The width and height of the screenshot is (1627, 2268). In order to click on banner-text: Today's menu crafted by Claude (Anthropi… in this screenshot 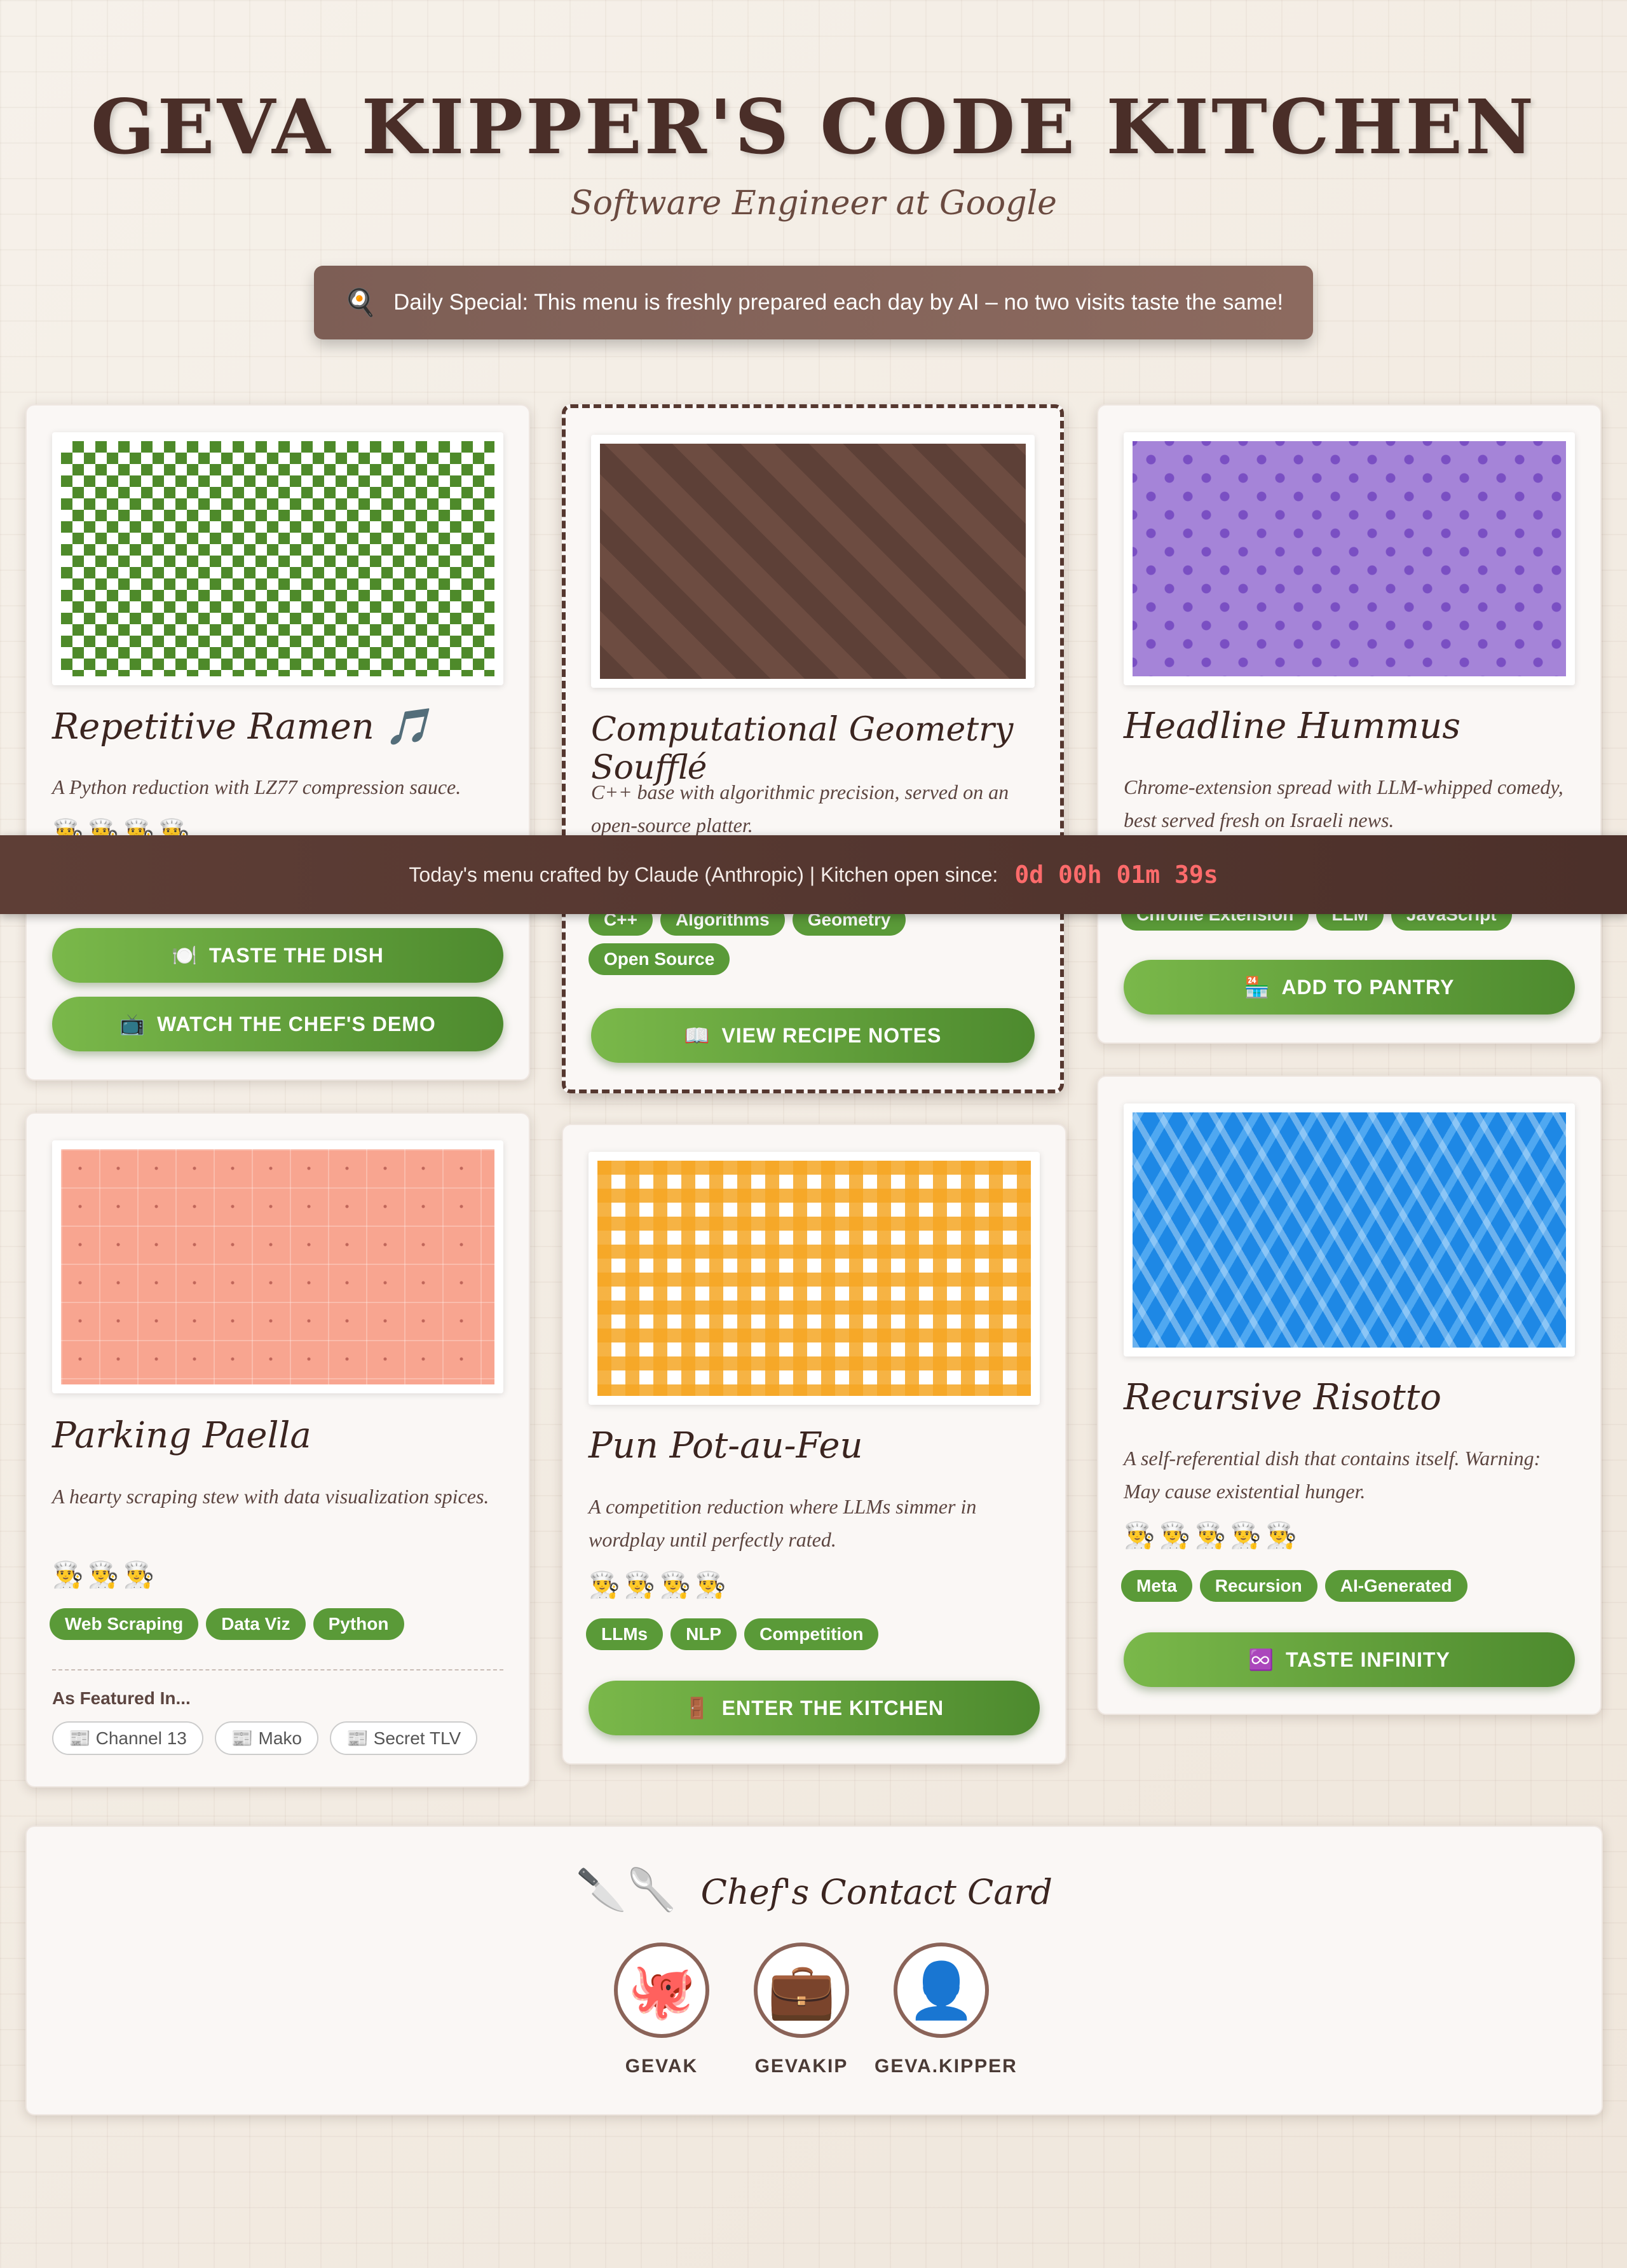, I will do `click(703, 874)`.